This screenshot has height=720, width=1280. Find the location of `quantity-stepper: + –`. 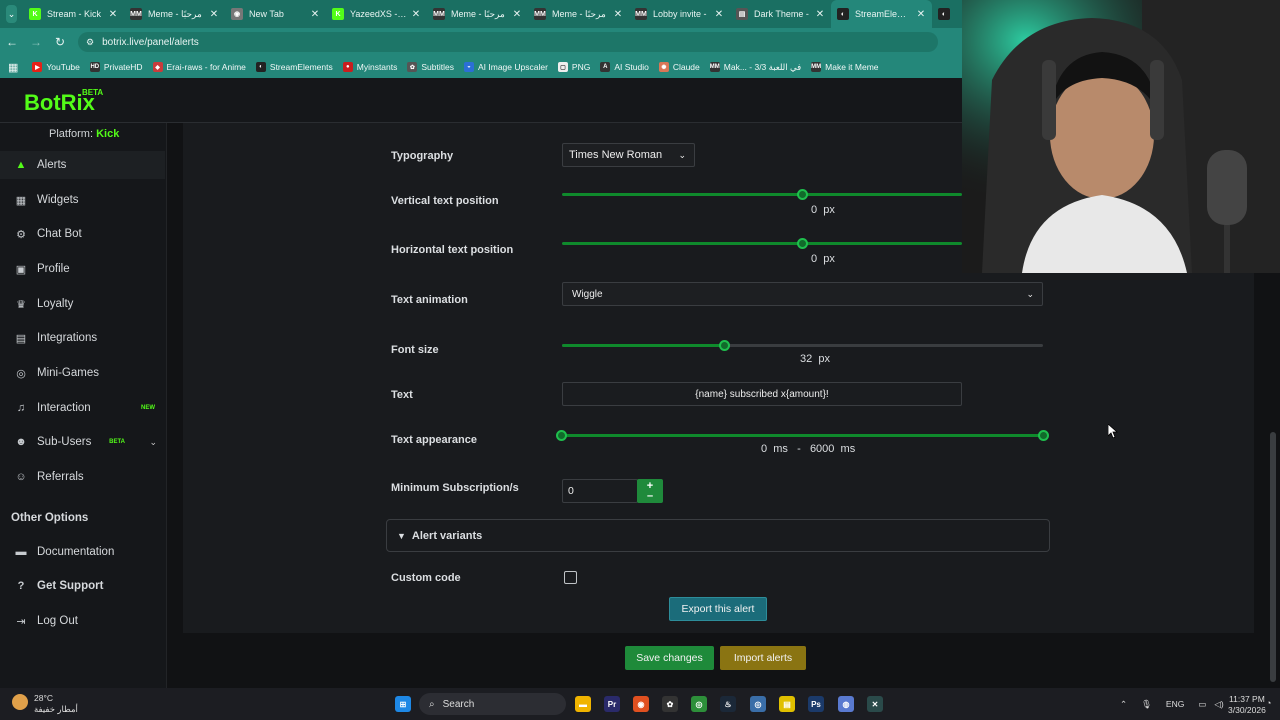

quantity-stepper: + – is located at coordinates (650, 491).